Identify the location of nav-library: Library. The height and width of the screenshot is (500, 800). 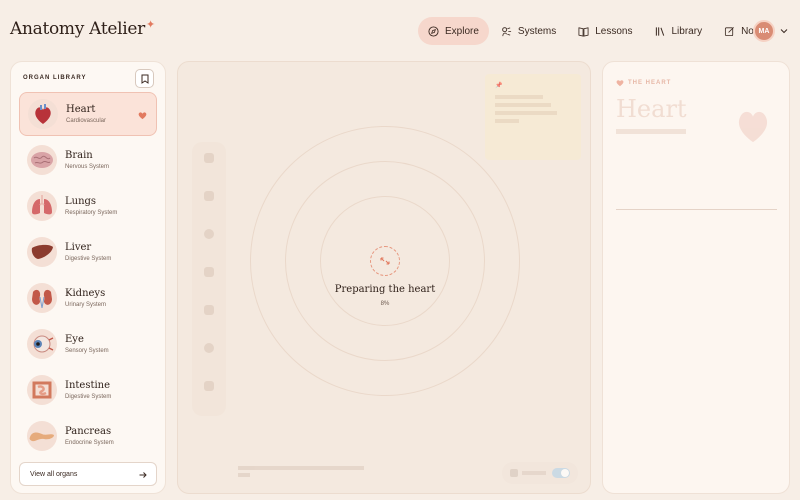
(679, 31).